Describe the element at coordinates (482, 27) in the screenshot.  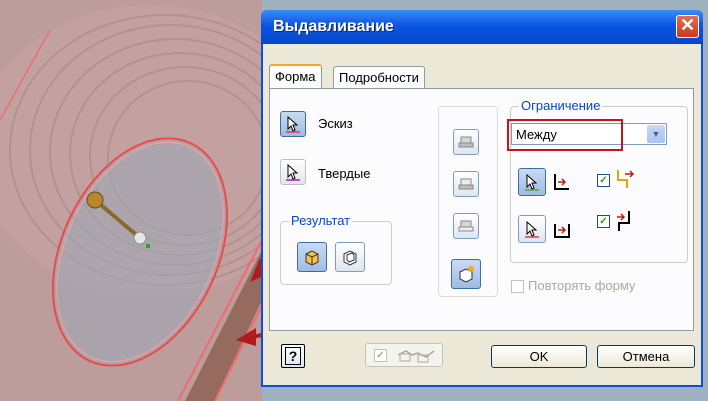
I see `dialog-titlebar: Выдавливание ✕` at that location.